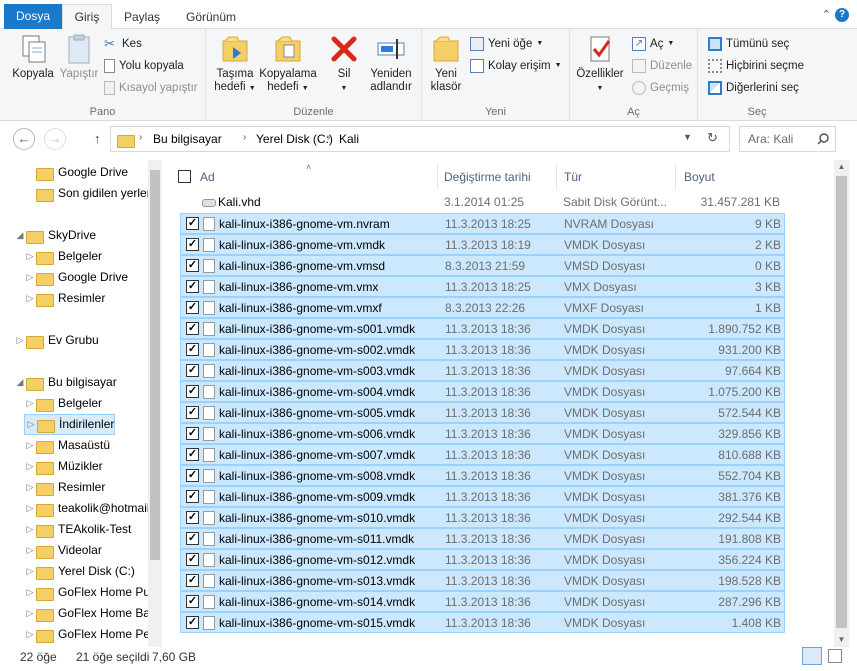  I want to click on tab-home: Giriş, so click(87, 16).